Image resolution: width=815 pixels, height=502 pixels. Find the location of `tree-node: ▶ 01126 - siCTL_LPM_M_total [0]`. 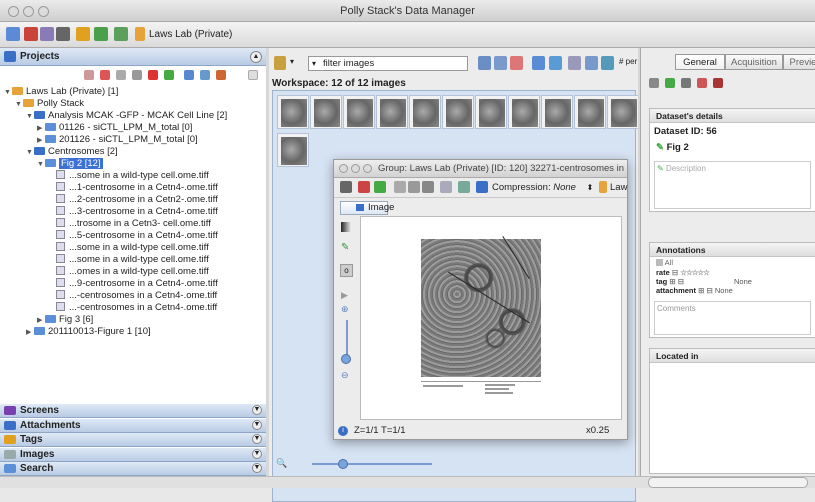

tree-node: ▶ 01126 - siCTL_LPM_M_total [0] is located at coordinates (114, 128).